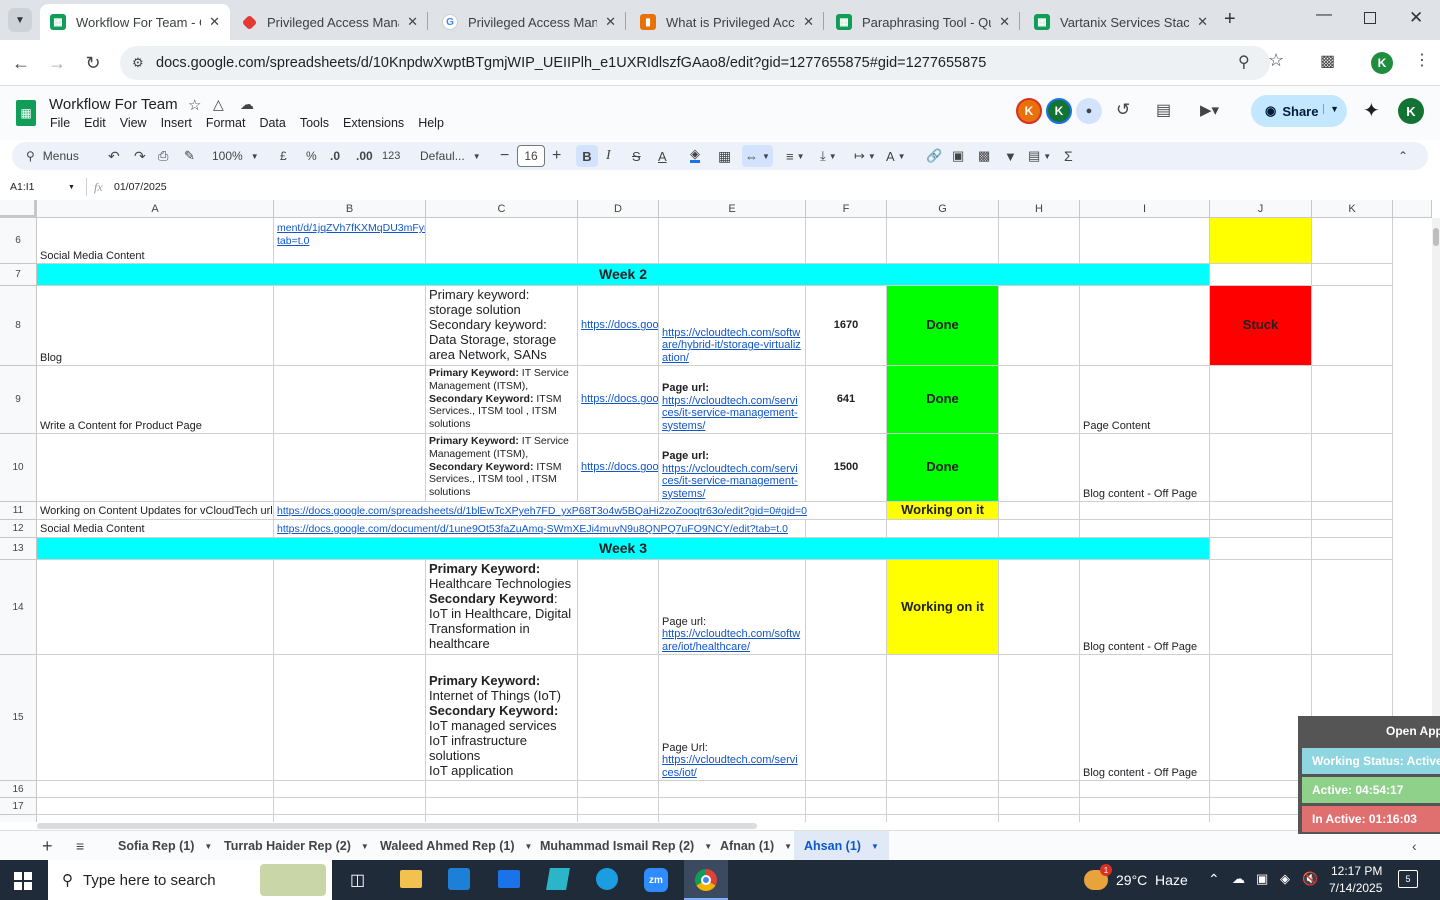 The height and width of the screenshot is (900, 1440). Describe the element at coordinates (314, 123) in the screenshot. I see `menu-tools: Tools` at that location.